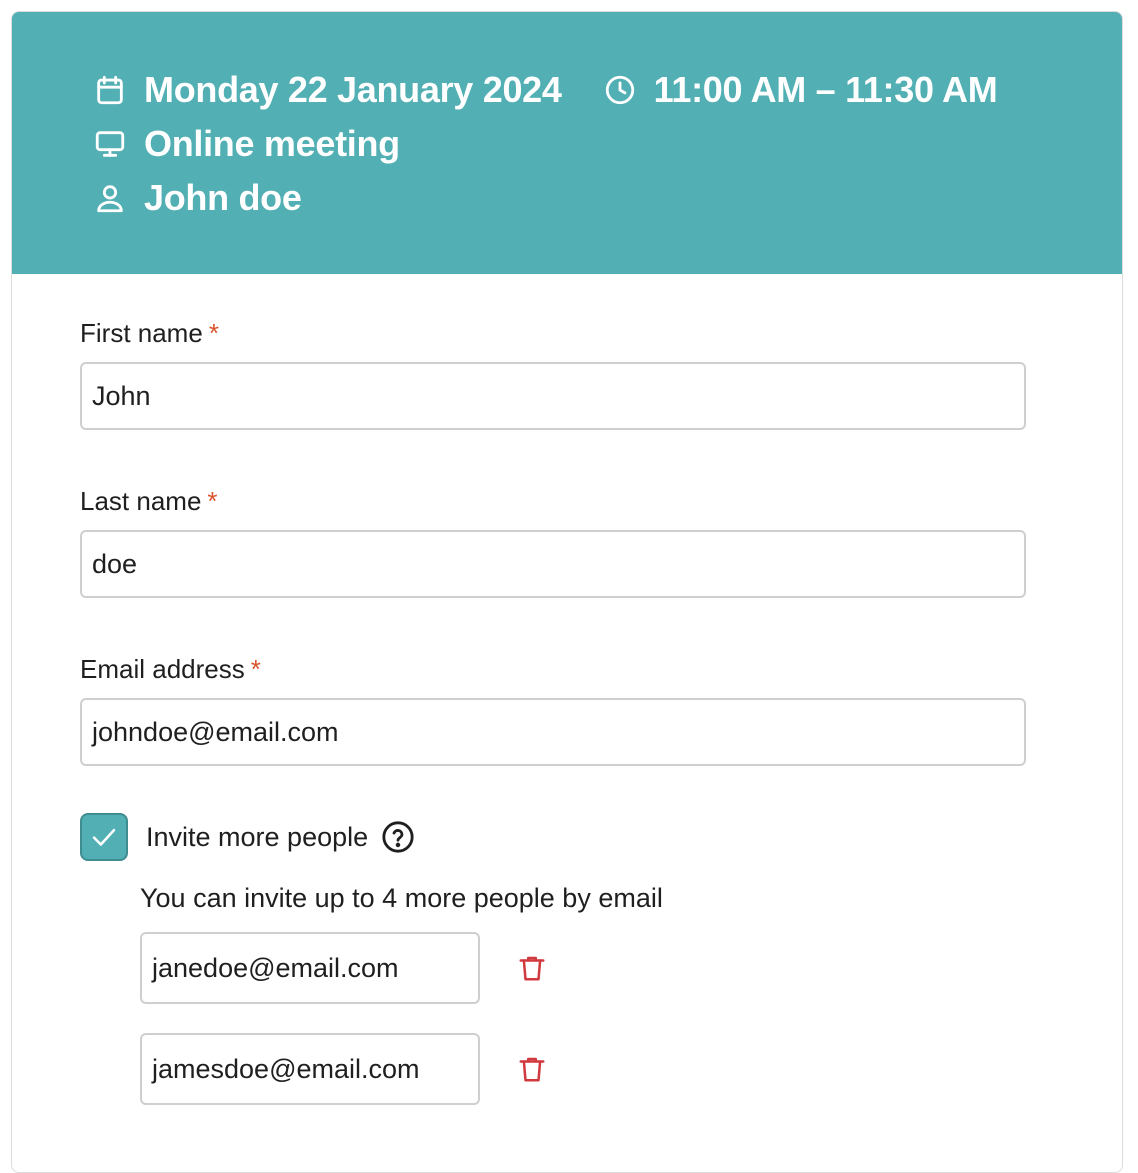 This screenshot has width=1138, height=1173. I want to click on email-field: Email address * johndoe@email.com, so click(555, 709).